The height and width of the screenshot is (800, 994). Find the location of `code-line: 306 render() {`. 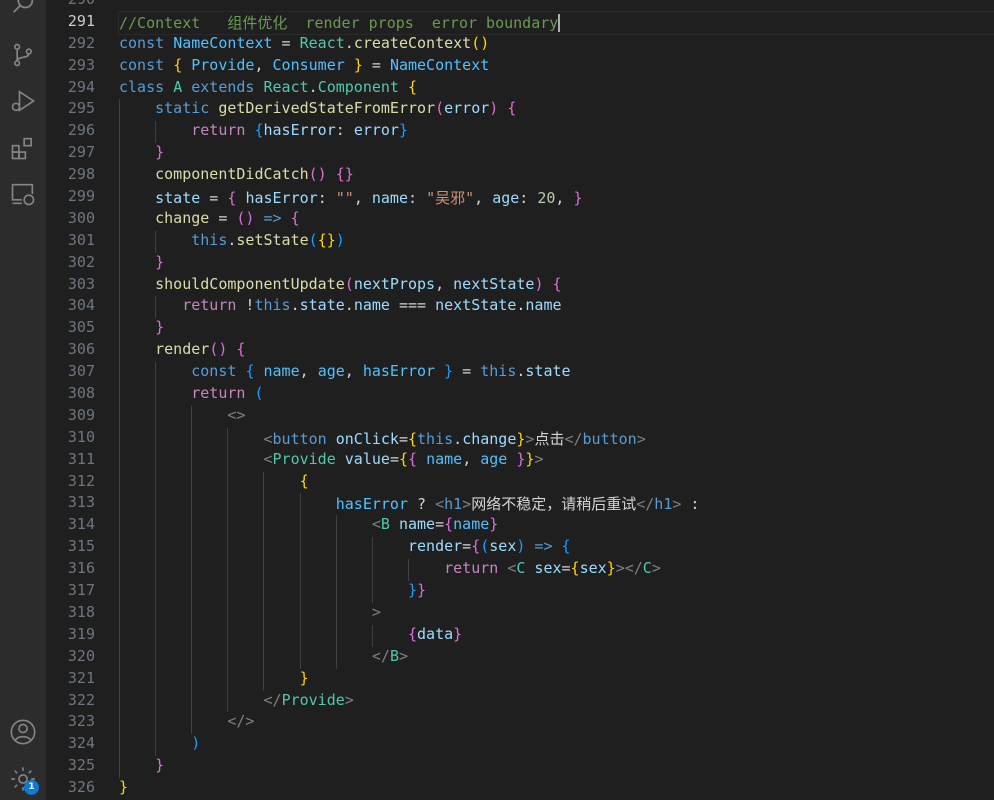

code-line: 306 render() { is located at coordinates (520, 351).